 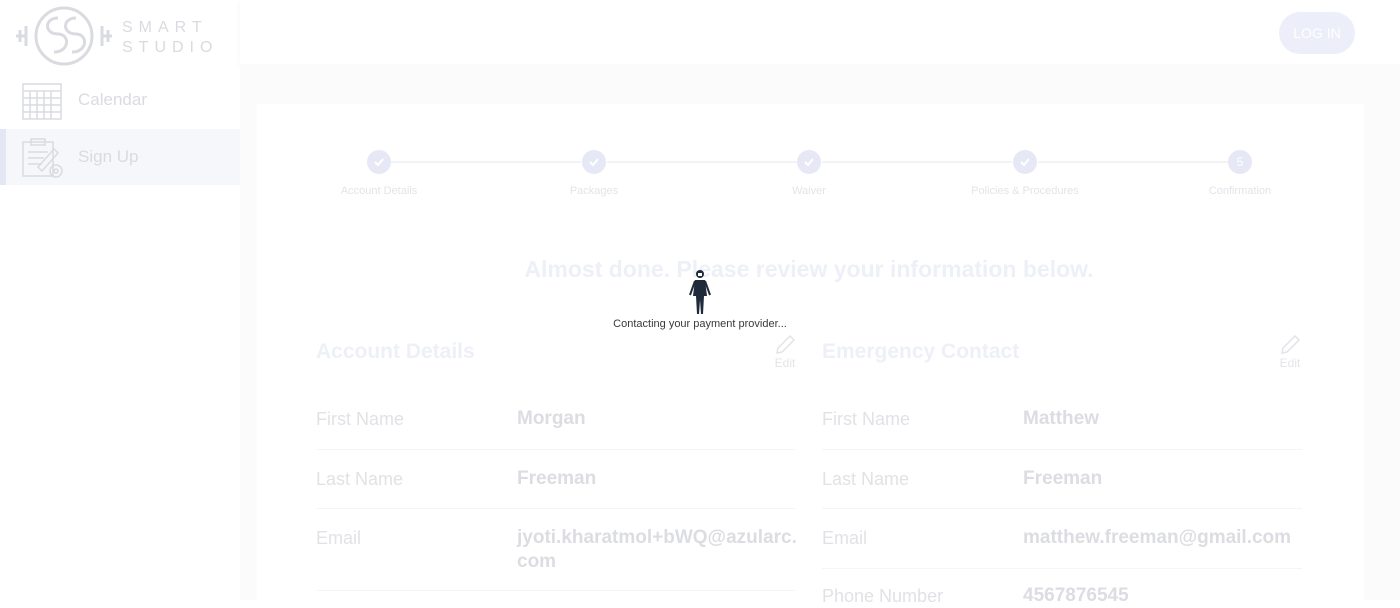 I want to click on person-loading-icon, so click(x=700, y=292).